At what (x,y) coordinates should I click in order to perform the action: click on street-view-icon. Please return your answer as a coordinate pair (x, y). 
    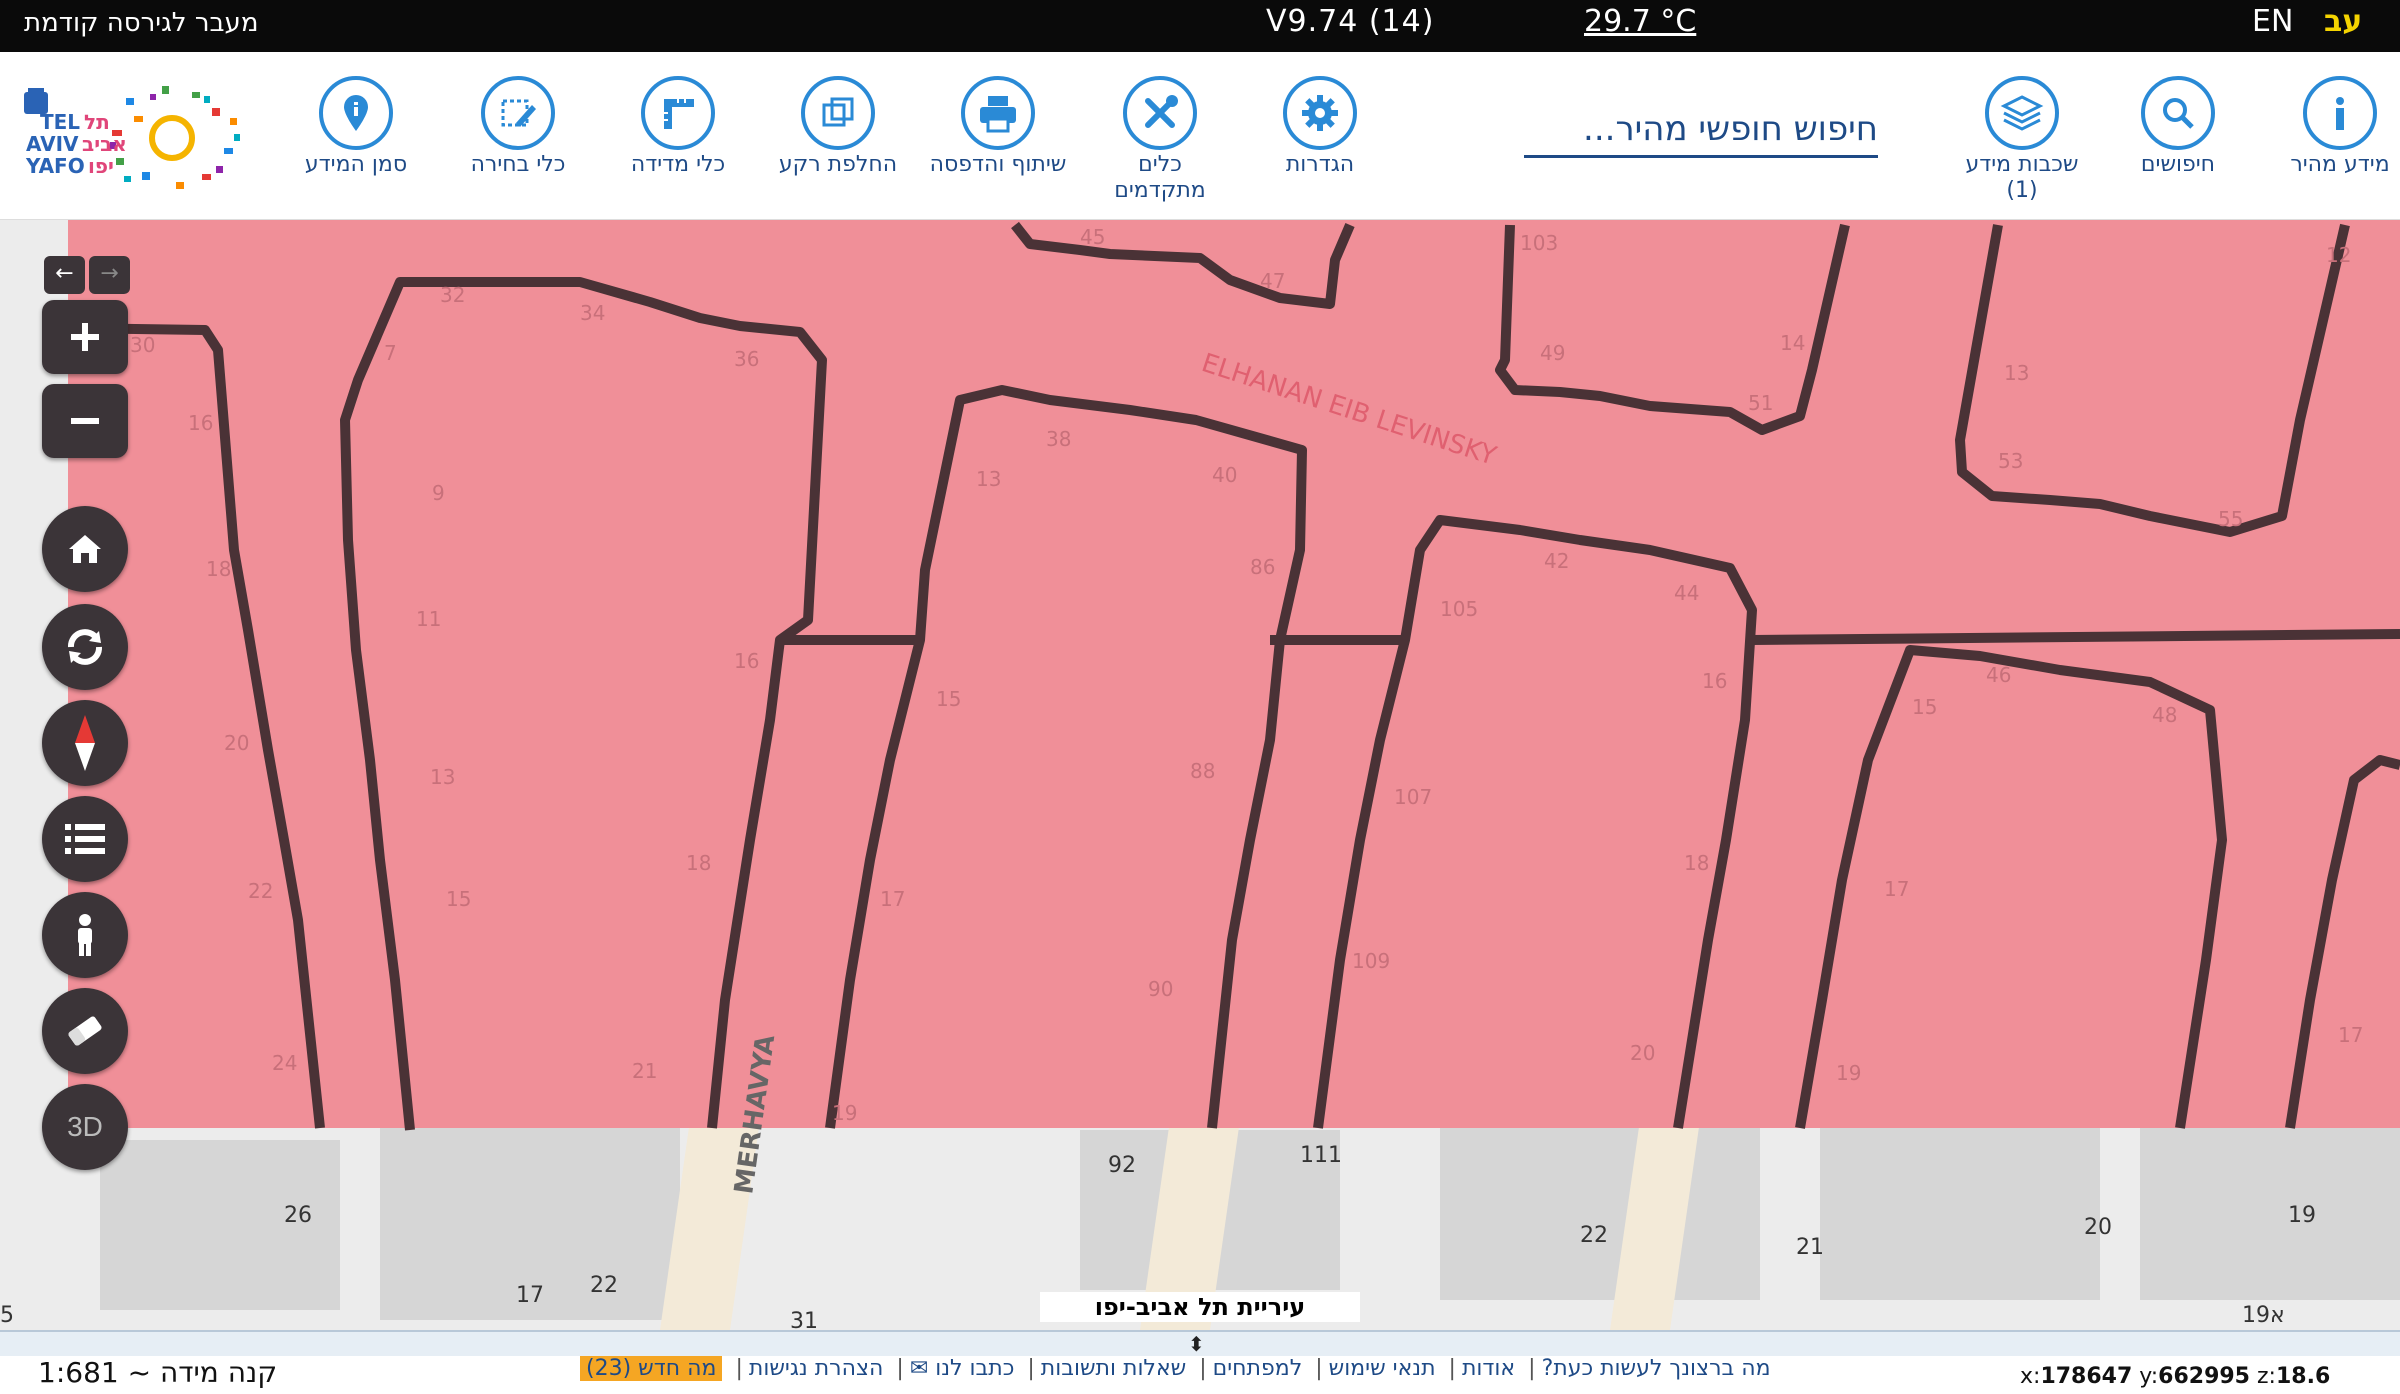
    Looking at the image, I should click on (85, 935).